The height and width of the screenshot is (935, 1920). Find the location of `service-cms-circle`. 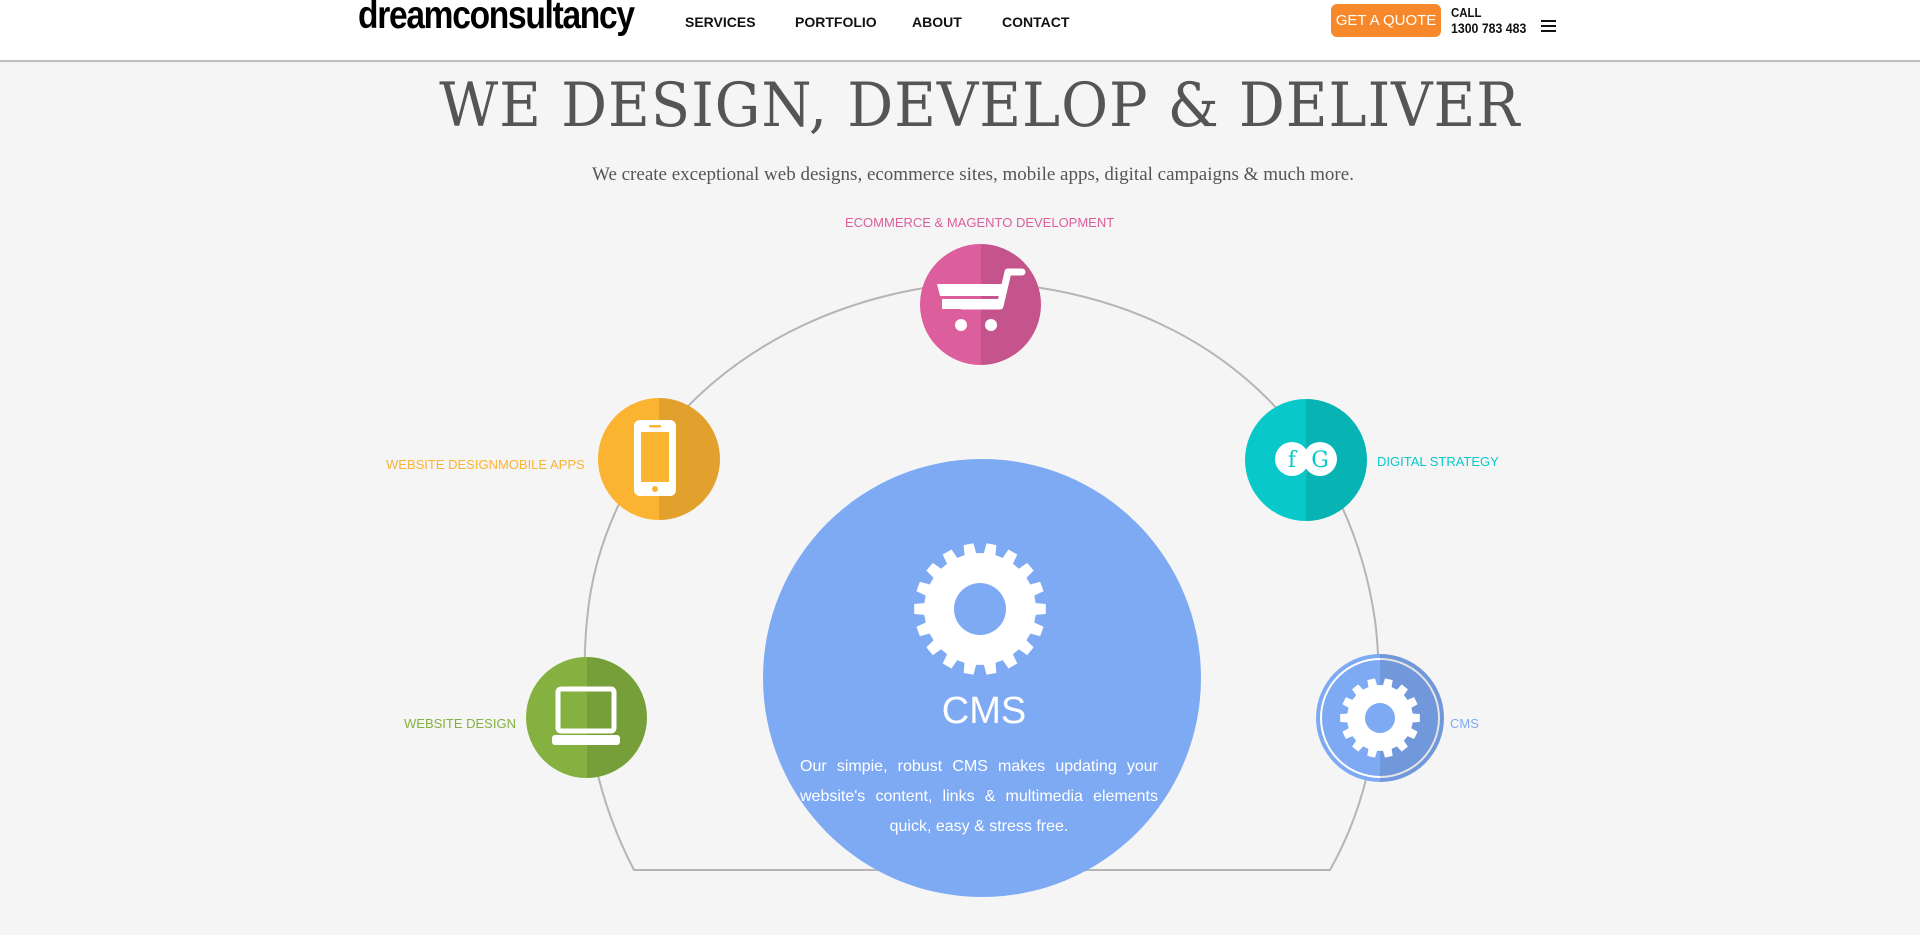

service-cms-circle is located at coordinates (1380, 718).